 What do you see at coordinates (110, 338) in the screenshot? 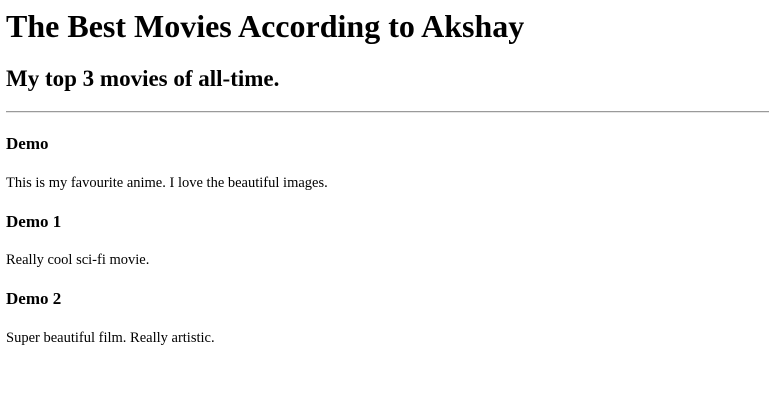
I see `movie-description-demo-2: Super beautiful film. Really artistic.` at bounding box center [110, 338].